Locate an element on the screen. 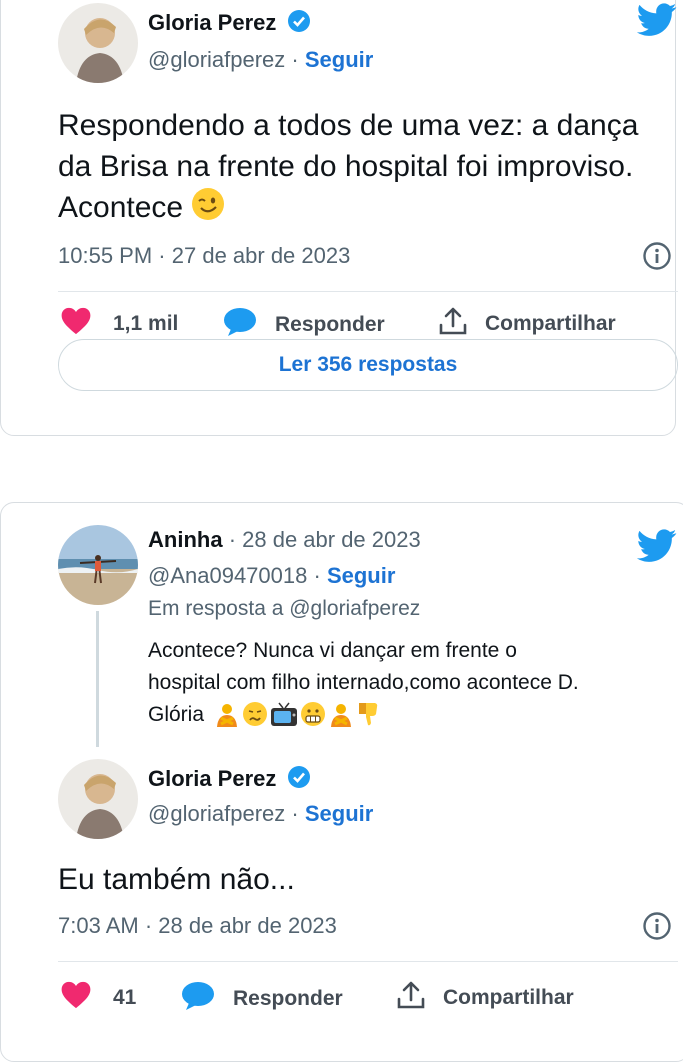 This screenshot has width=683, height=1062. like-count: 41 is located at coordinates (125, 997).